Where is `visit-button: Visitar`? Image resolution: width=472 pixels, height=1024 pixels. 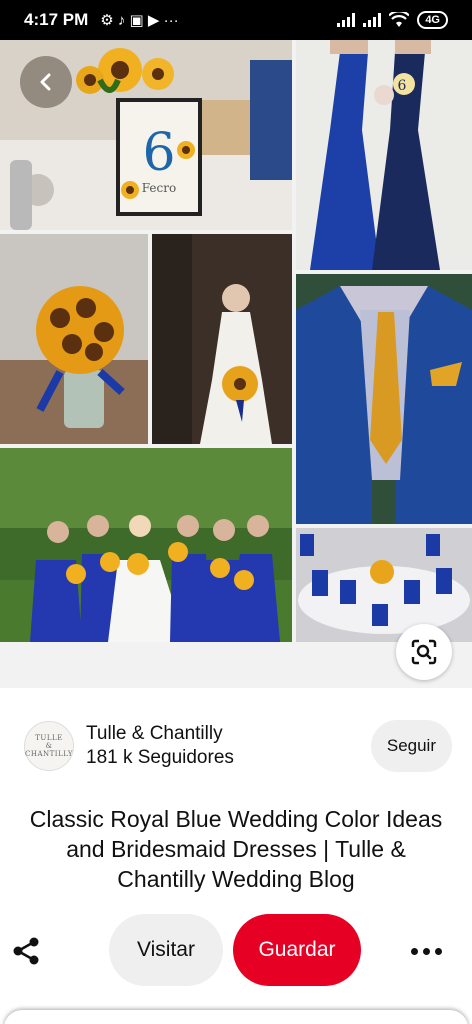 visit-button: Visitar is located at coordinates (166, 950).